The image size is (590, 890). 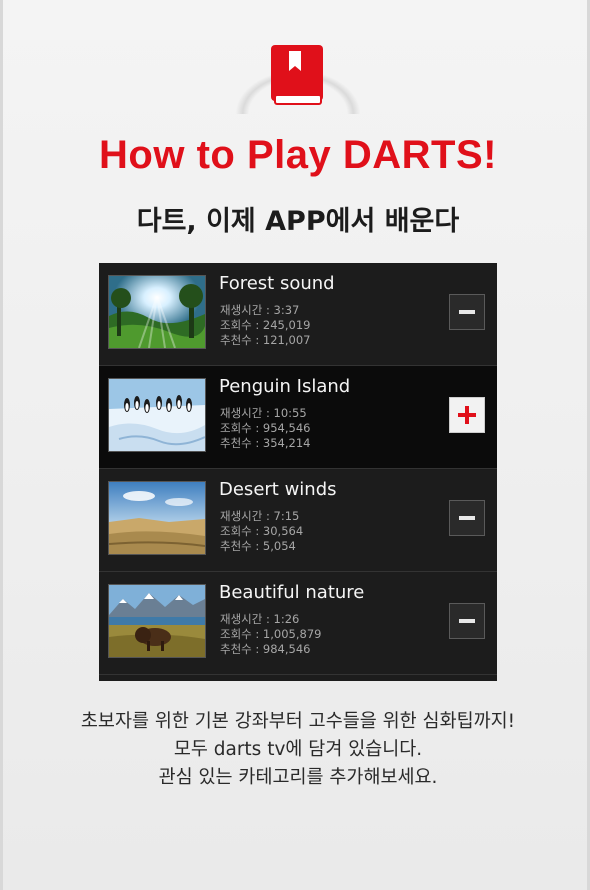 I want to click on page-subtitle: 다트, 이제 APP에서 배운다, so click(x=298, y=221).